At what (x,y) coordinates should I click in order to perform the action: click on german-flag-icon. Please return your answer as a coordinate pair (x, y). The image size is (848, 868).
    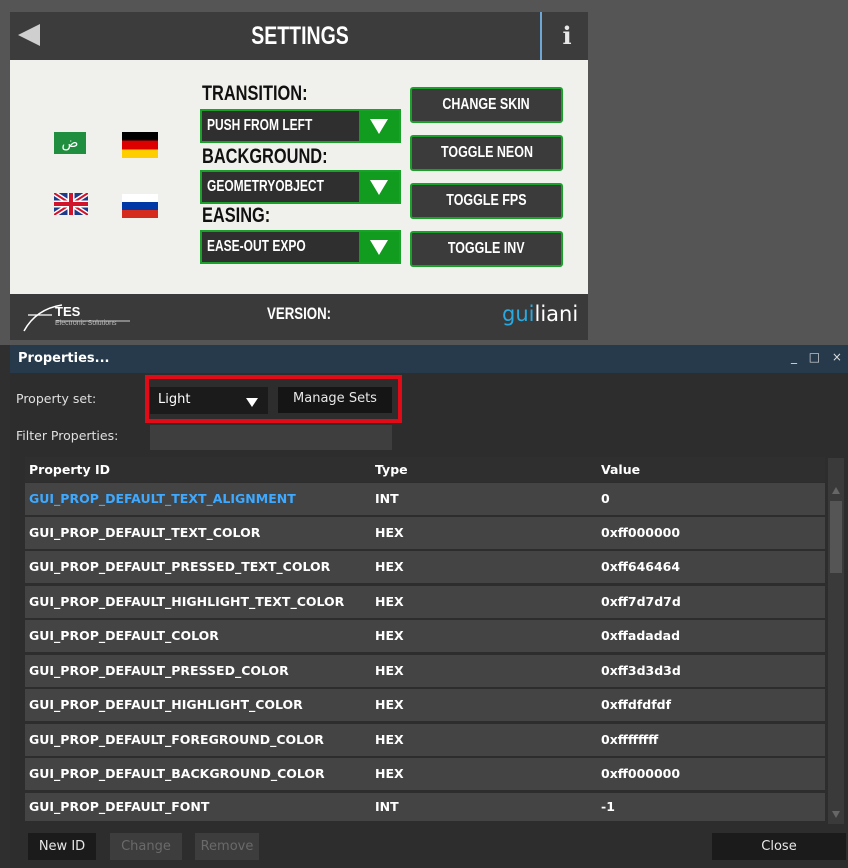
    Looking at the image, I should click on (140, 145).